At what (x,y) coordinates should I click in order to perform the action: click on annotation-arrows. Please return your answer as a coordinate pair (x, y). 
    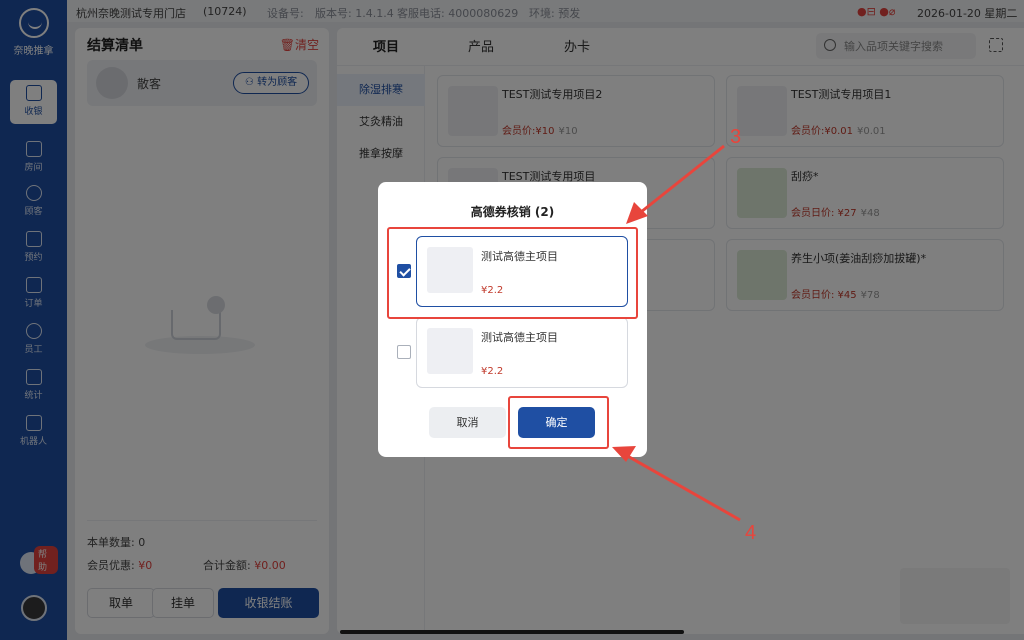
    Looking at the image, I should click on (676, 333).